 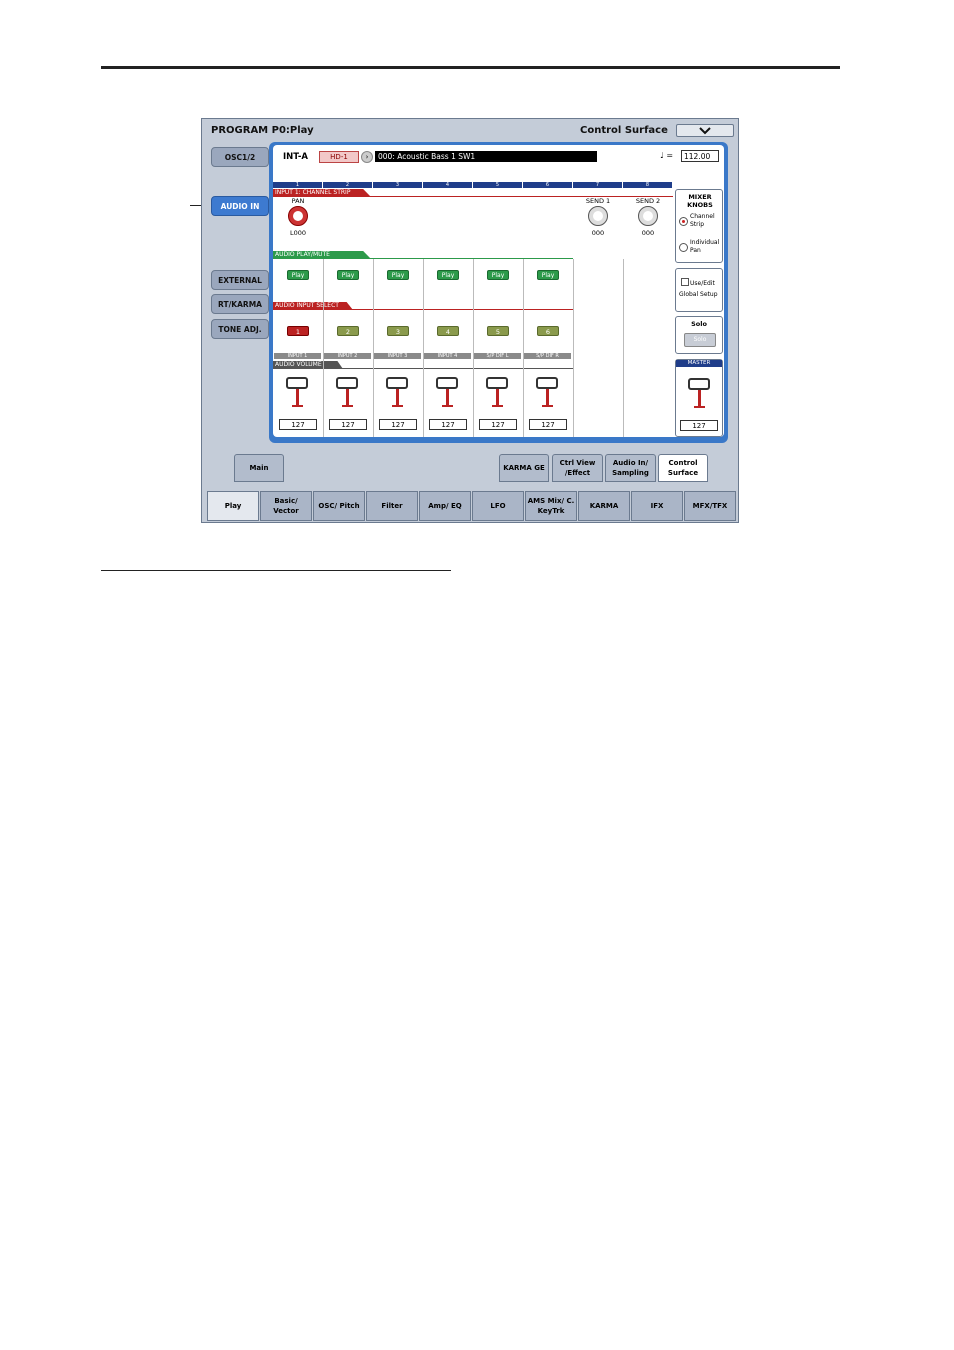 What do you see at coordinates (700, 340) in the screenshot?
I see `solo-button: Solo` at bounding box center [700, 340].